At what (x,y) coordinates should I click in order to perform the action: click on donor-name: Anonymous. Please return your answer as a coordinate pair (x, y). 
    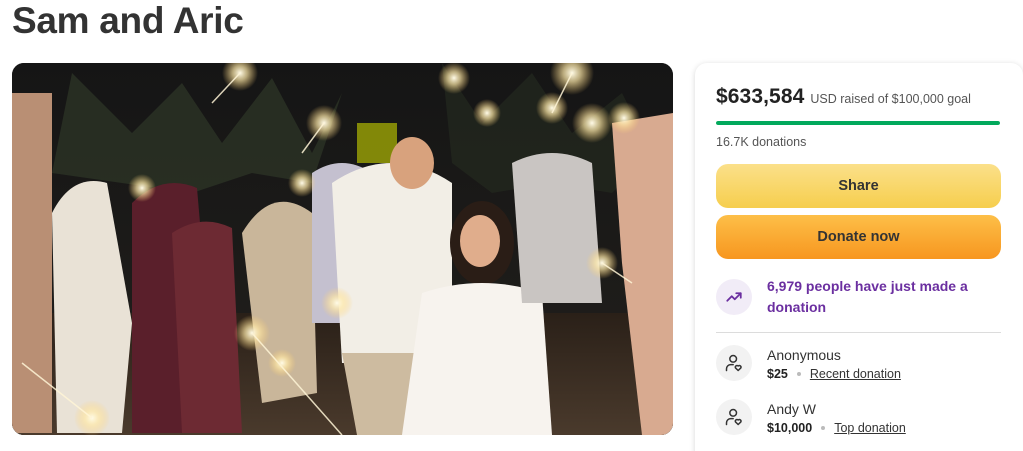
    Looking at the image, I should click on (804, 354).